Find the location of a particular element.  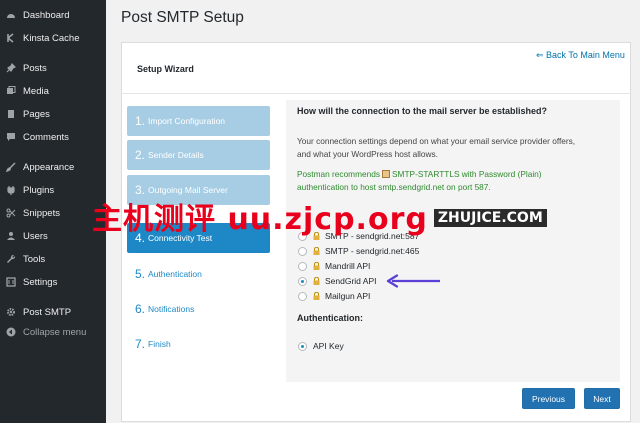

sidebar-item-label: Snippets is located at coordinates (41, 213).